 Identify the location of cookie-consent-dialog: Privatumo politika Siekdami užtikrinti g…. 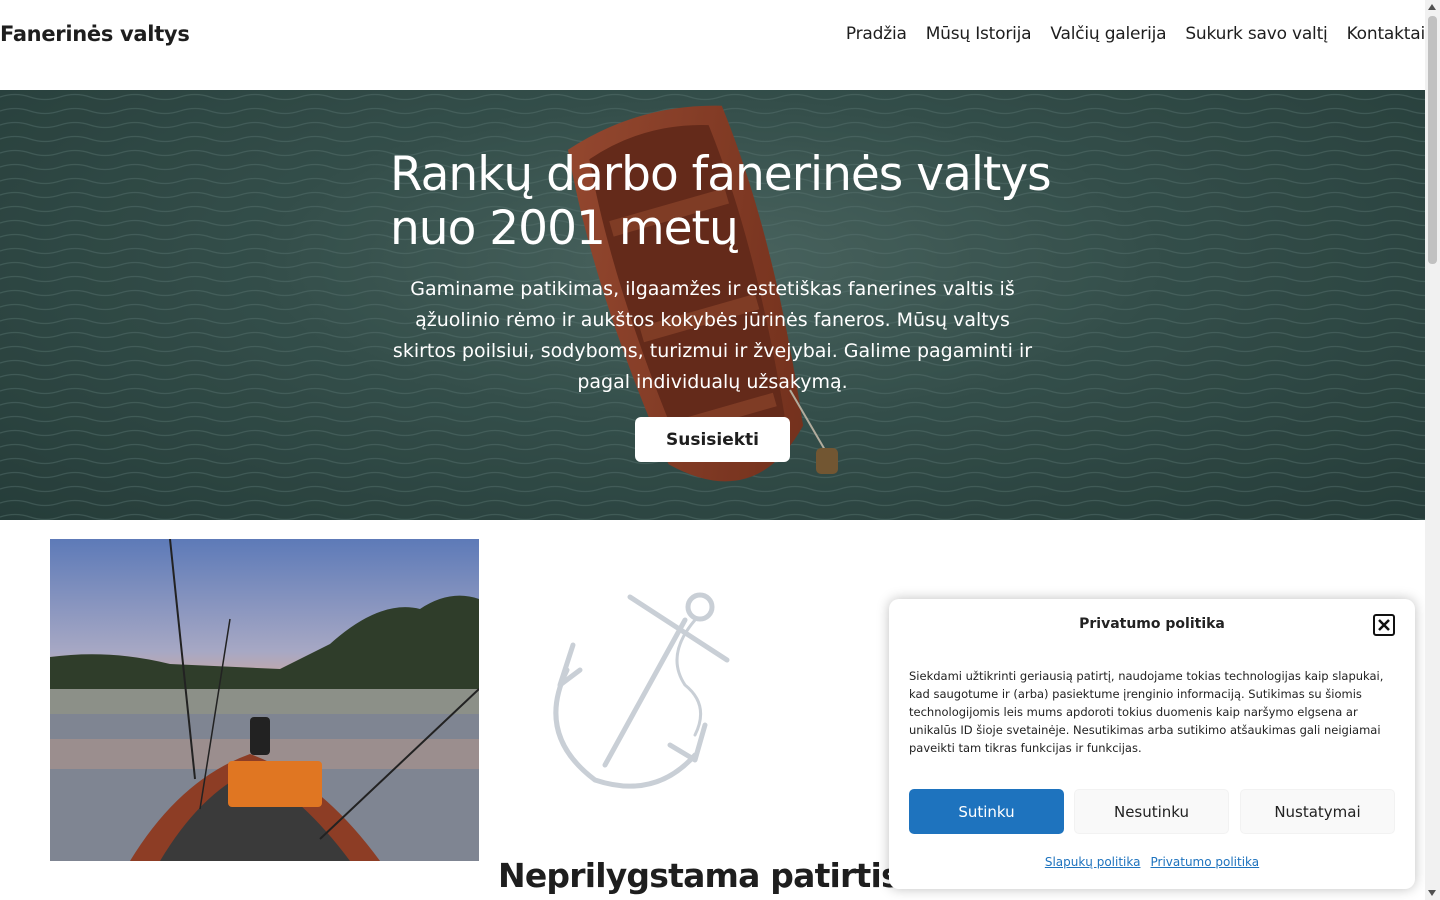
(1152, 744).